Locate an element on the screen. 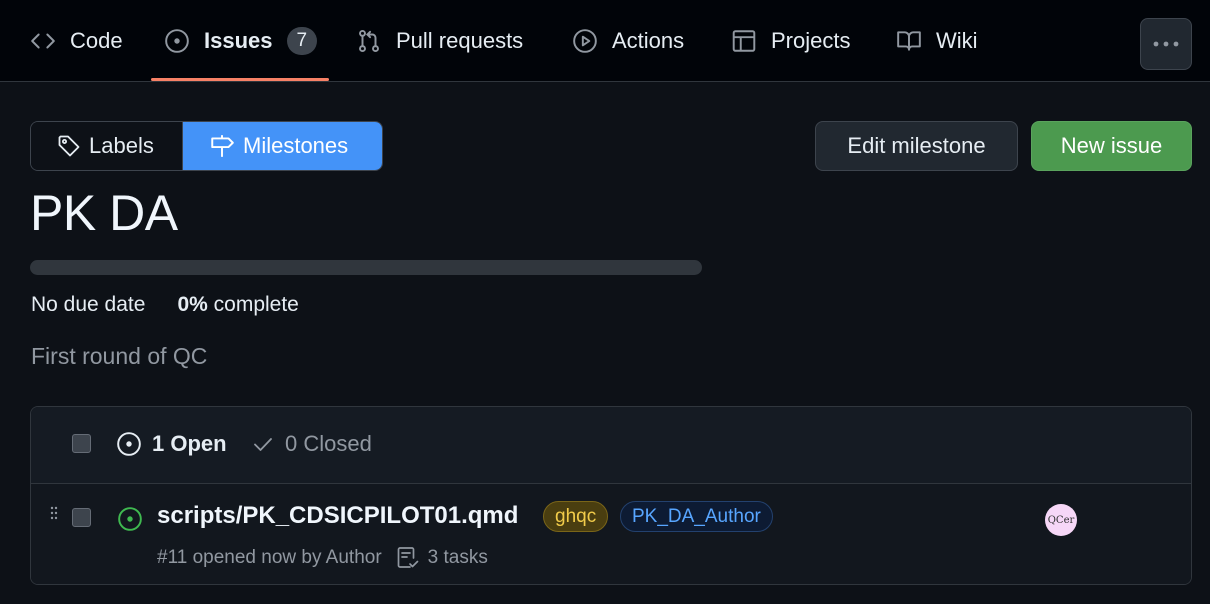 This screenshot has width=1210, height=604. tasks-indicator: 3 tasks is located at coordinates (442, 558).